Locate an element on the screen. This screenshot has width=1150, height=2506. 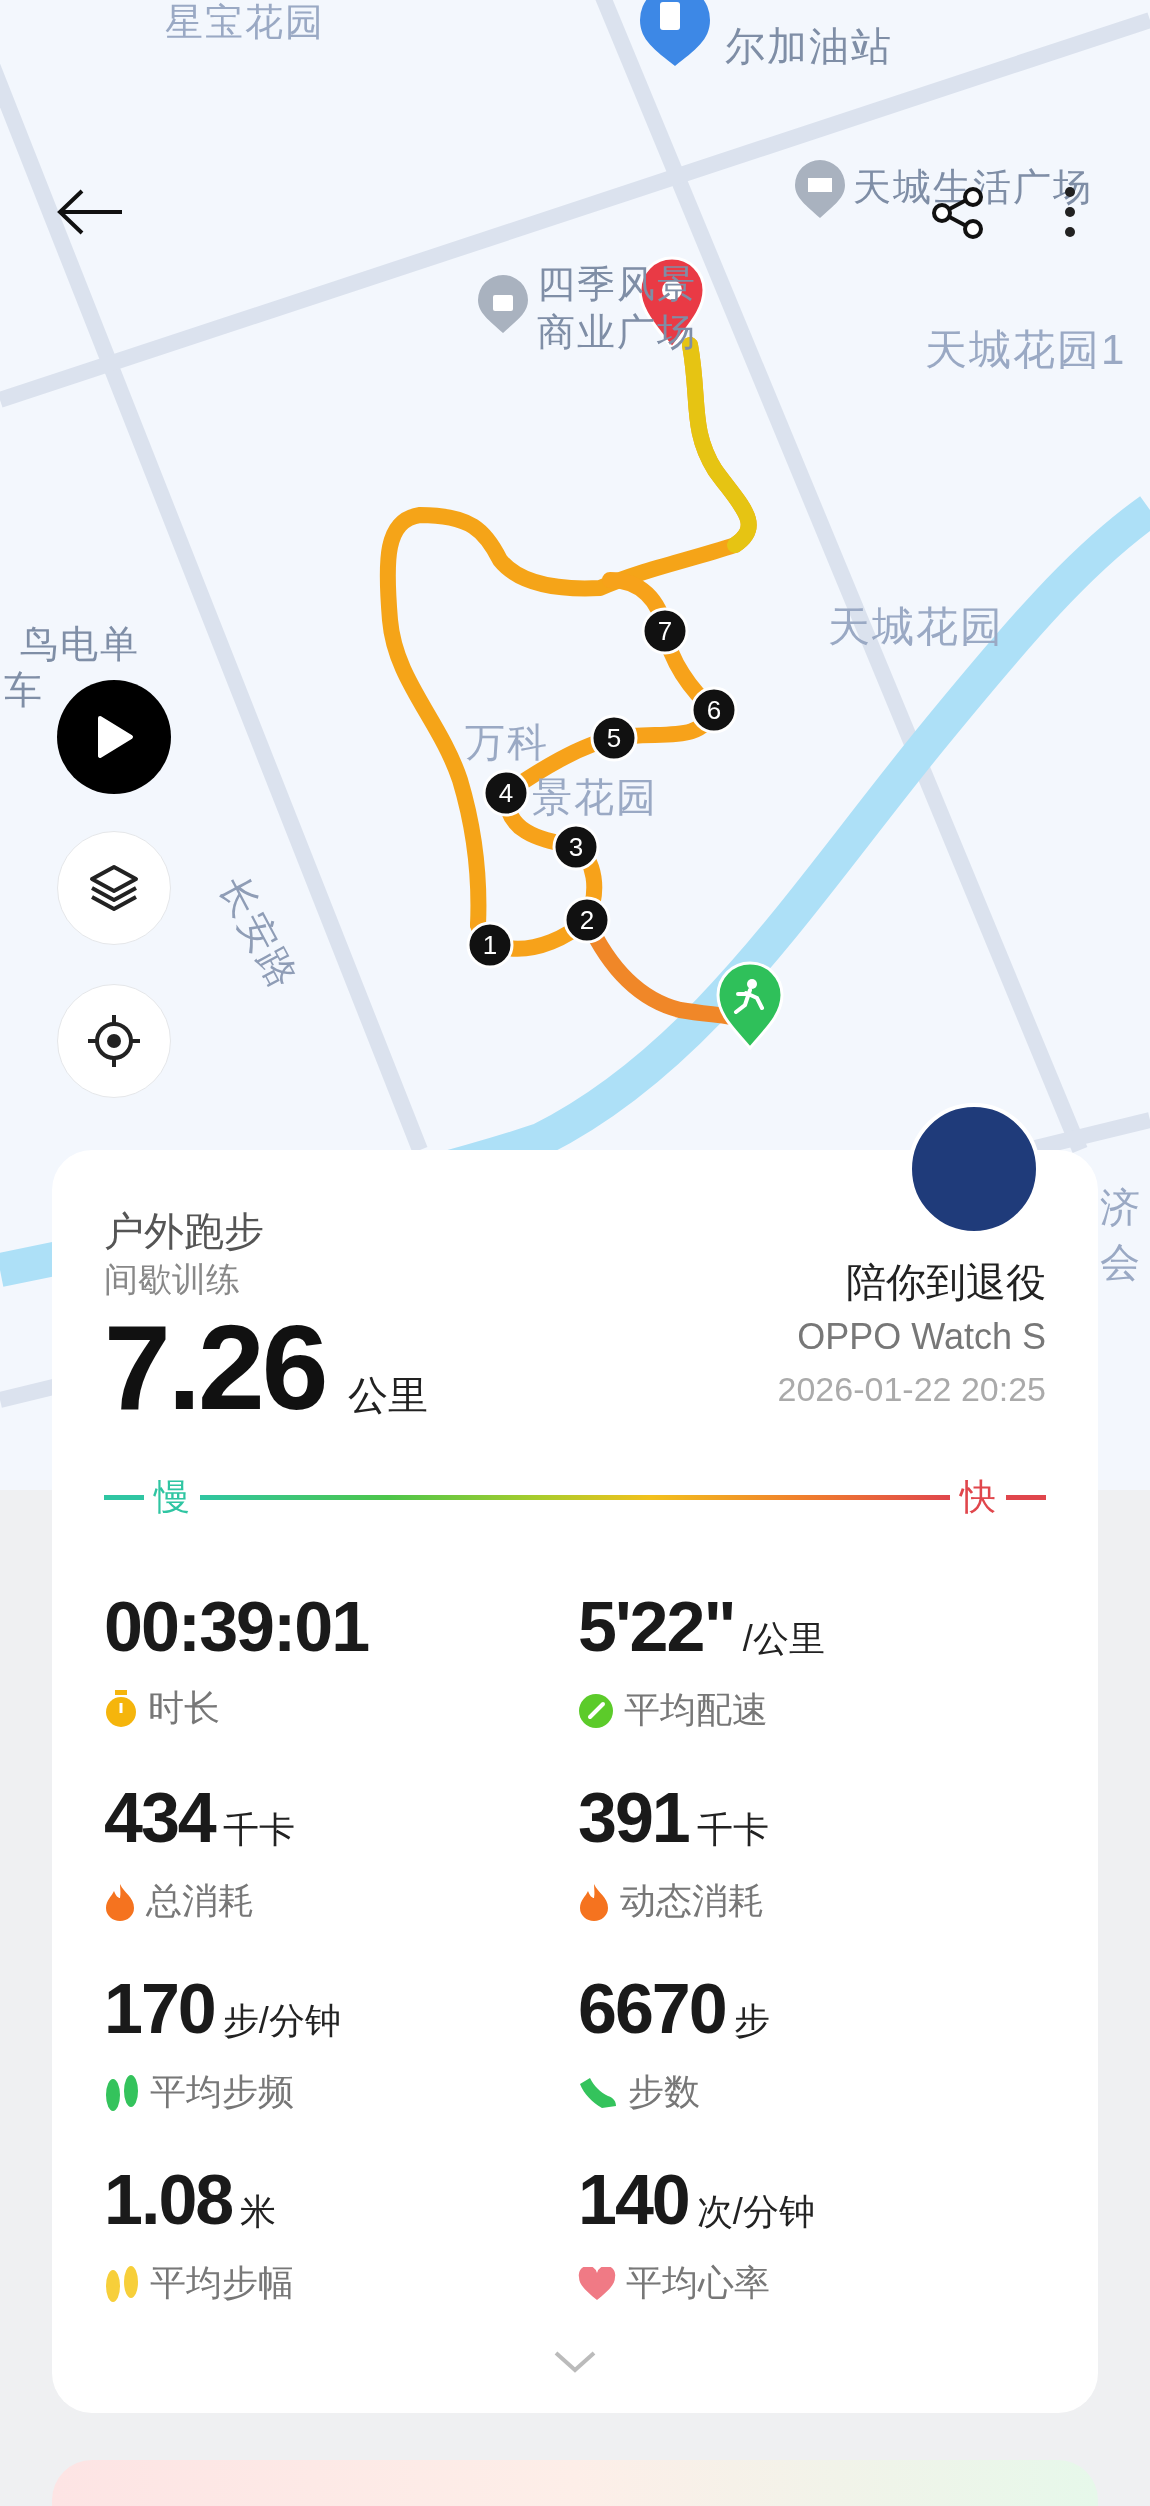
lap-marker: 4 is located at coordinates (506, 793).